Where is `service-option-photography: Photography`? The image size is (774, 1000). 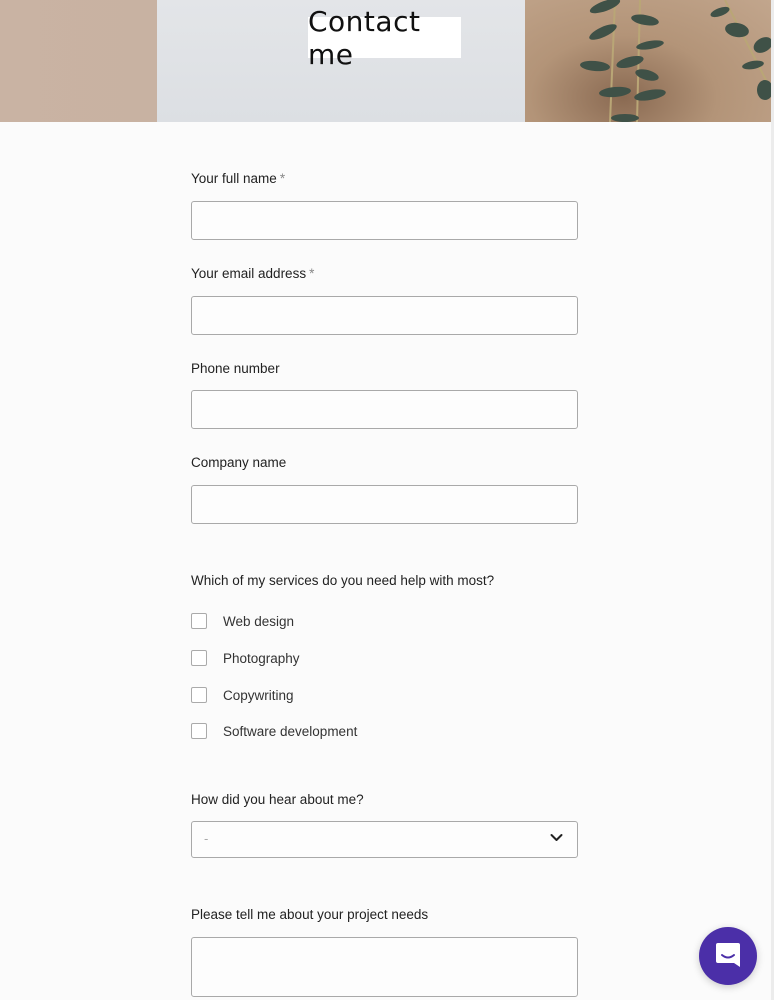
service-option-photography: Photography is located at coordinates (245, 658).